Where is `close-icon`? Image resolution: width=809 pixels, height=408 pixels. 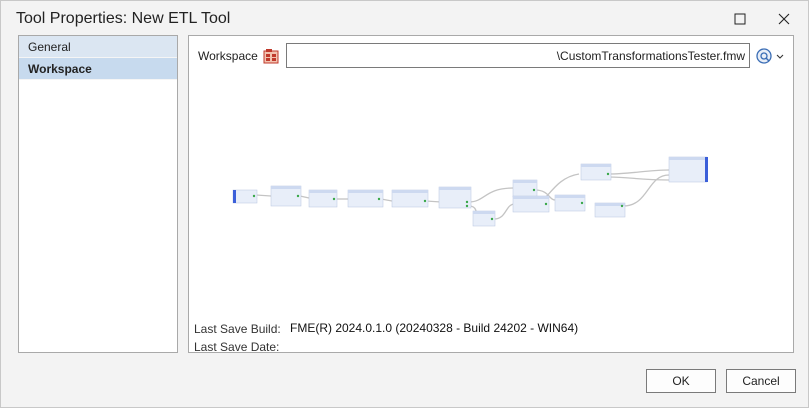
close-icon is located at coordinates (784, 19).